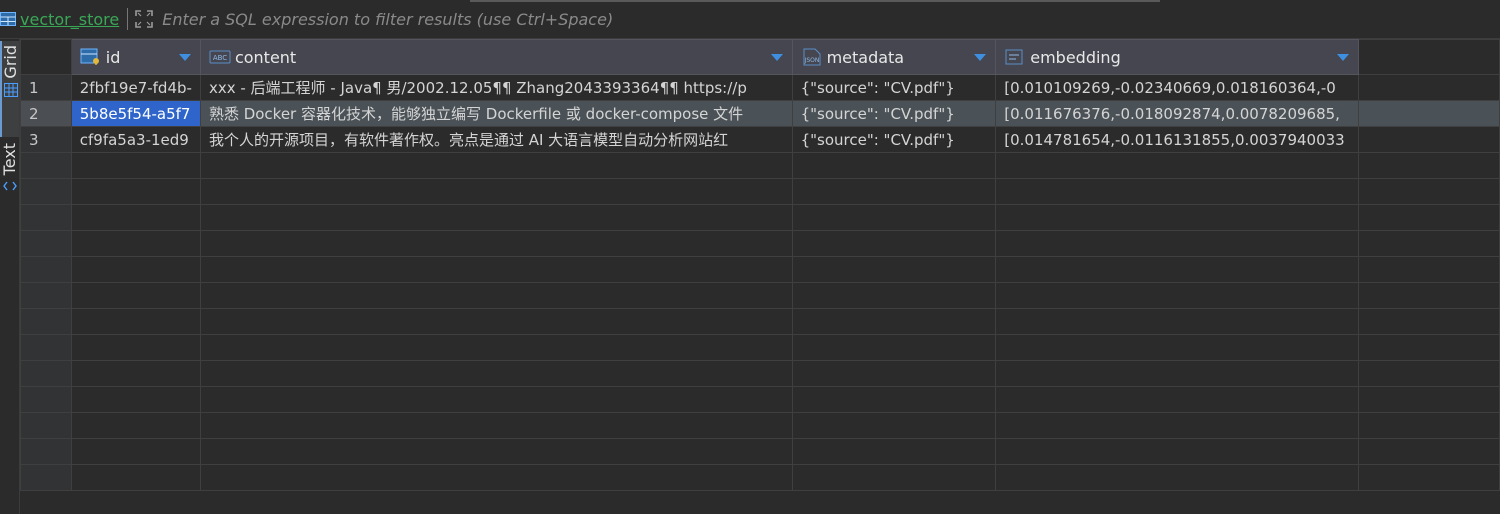 The image size is (1500, 514). Describe the element at coordinates (46, 87) in the screenshot. I see `row-number: 1` at that location.